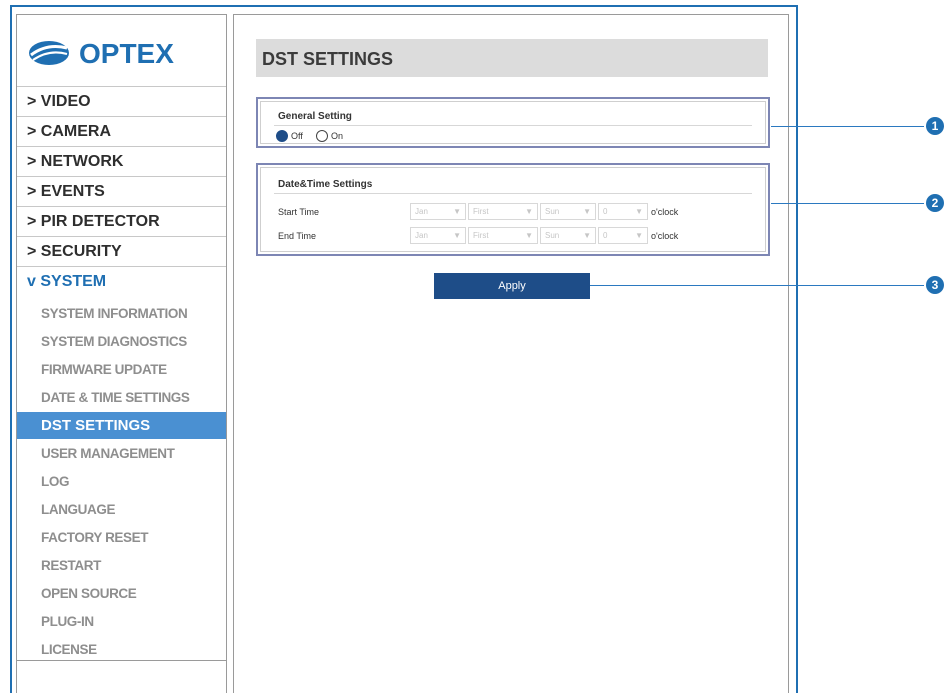  Describe the element at coordinates (121, 397) in the screenshot. I see `submenu-date-time-settings: DATE & TIME SETTINGS` at that location.